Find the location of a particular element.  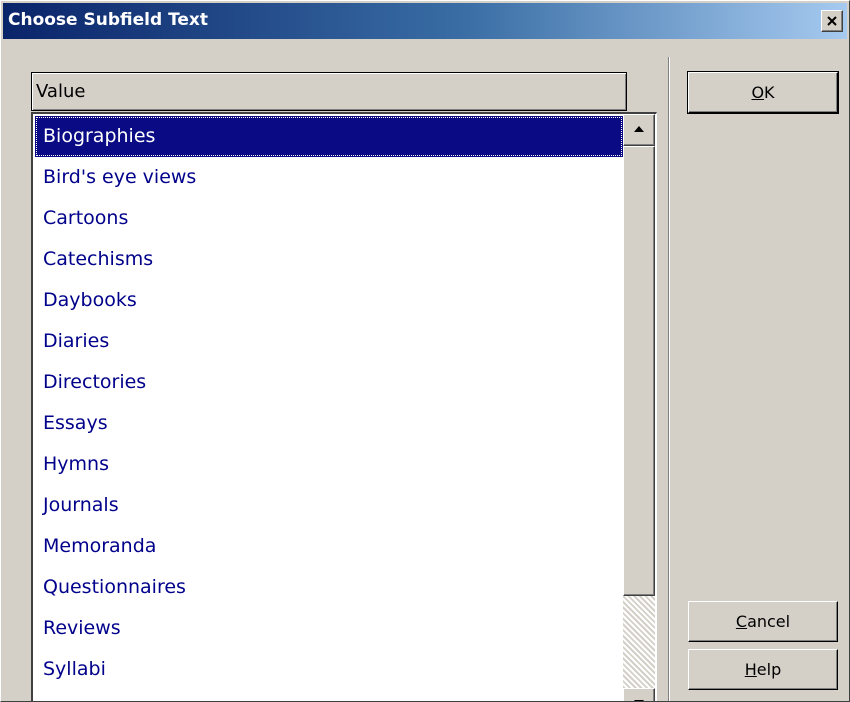

scroll-up-button is located at coordinates (639, 130).